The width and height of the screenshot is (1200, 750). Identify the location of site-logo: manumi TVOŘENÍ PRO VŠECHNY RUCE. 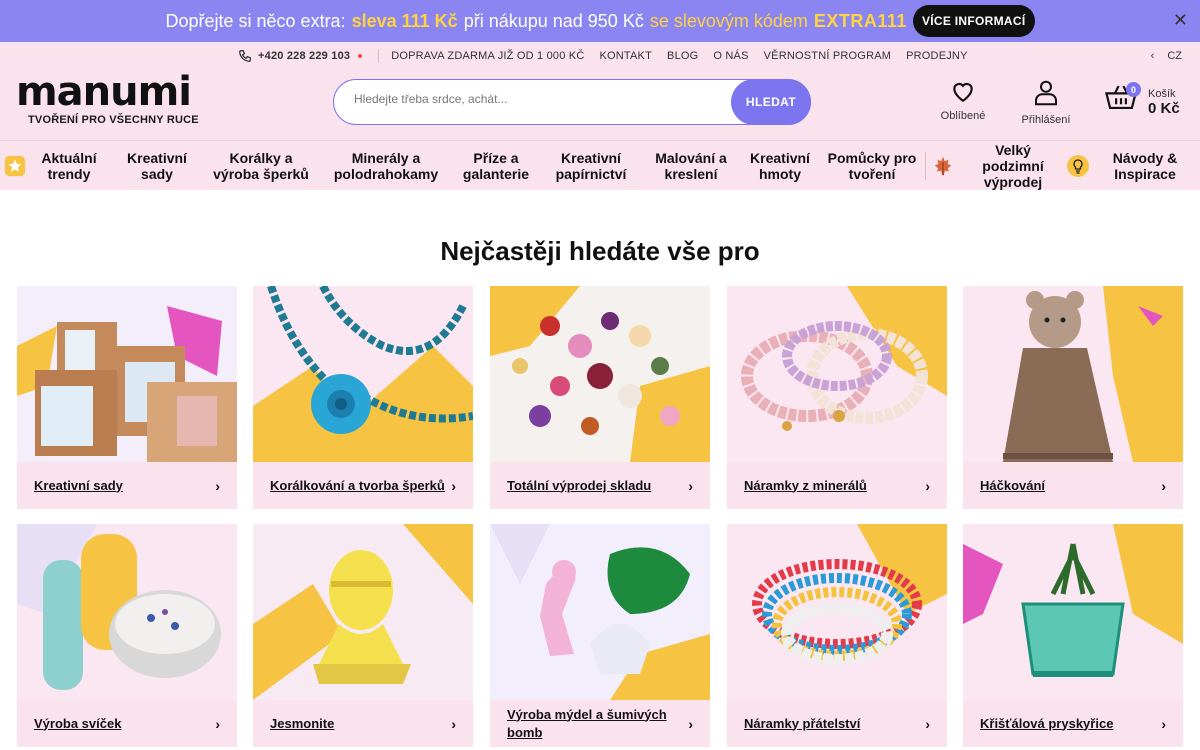
(107, 99).